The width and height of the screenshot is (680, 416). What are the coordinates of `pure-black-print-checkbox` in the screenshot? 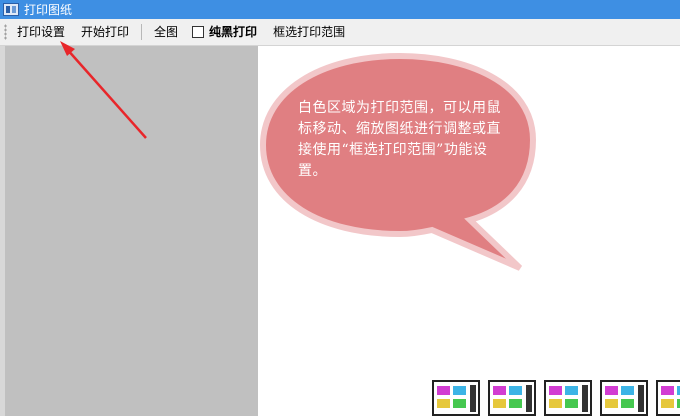 It's located at (198, 32).